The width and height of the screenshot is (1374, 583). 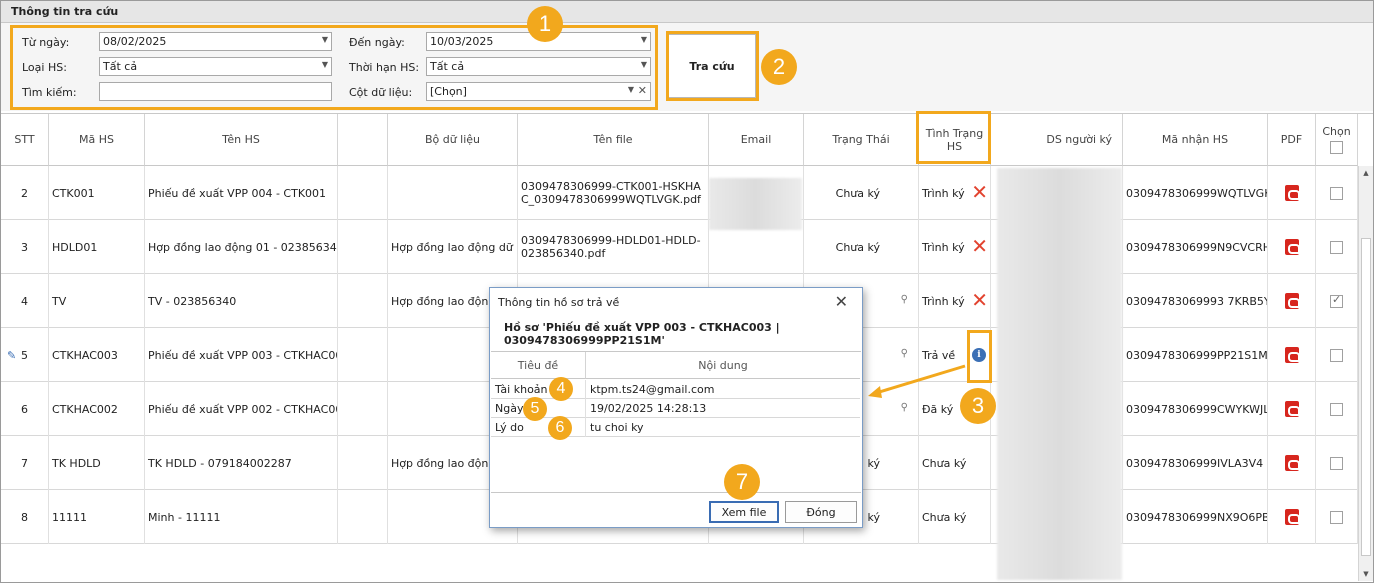 I want to click on cell-stt: ✎ 5, so click(x=25, y=355).